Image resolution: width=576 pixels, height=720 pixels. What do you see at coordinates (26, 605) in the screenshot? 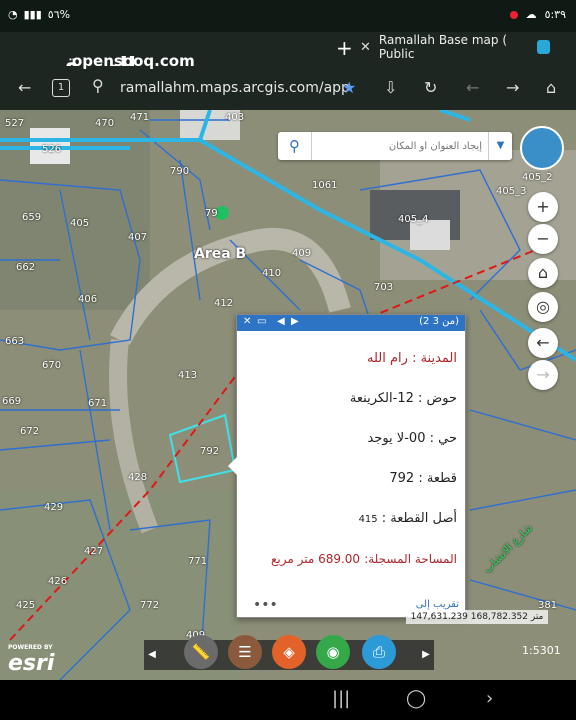
I see `parcel-label: 425` at bounding box center [26, 605].